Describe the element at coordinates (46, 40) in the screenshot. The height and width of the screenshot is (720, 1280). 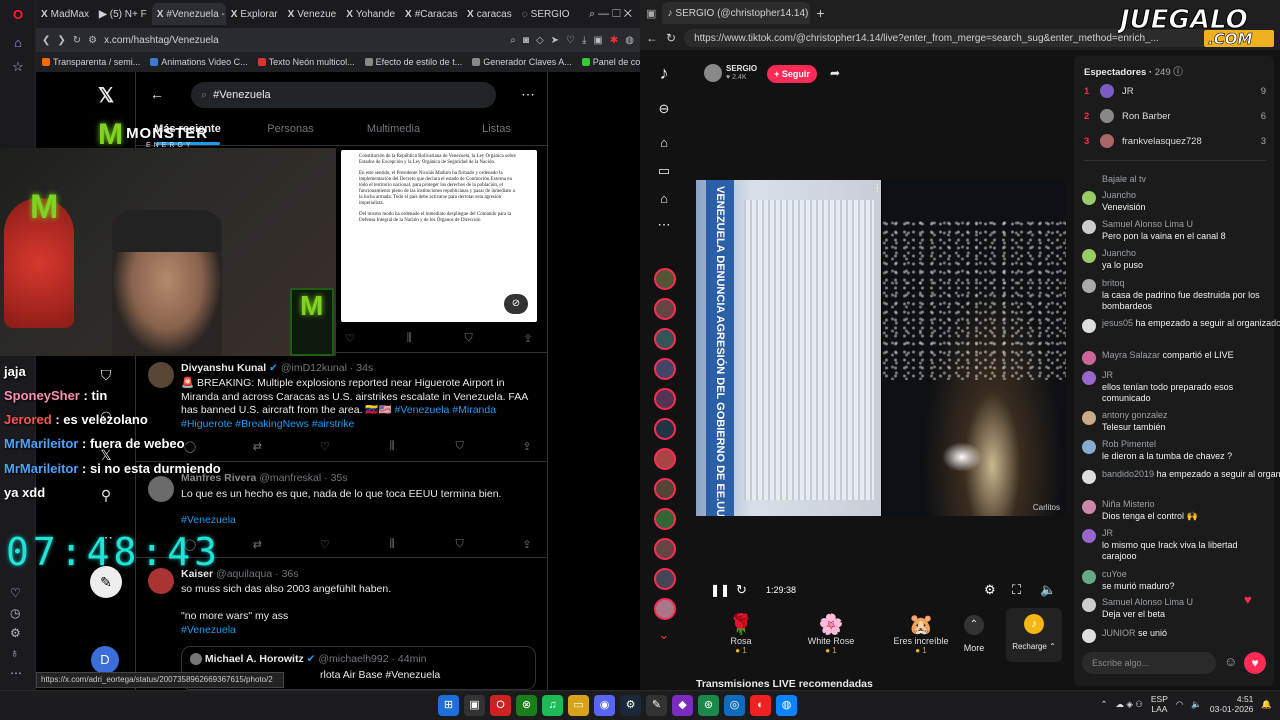
I see `back-icon: ❮` at that location.